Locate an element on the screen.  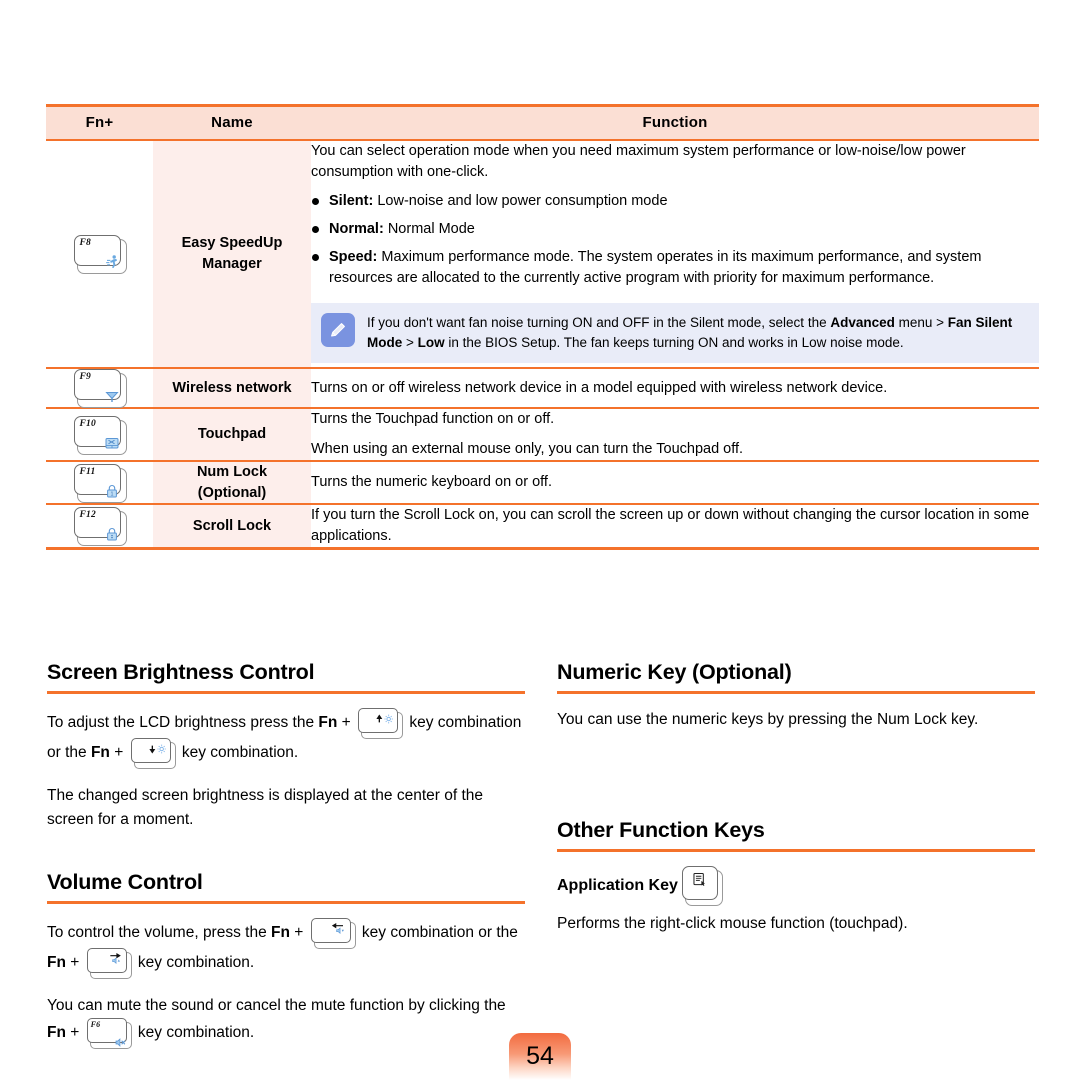
numlock-desc: Turns the numeric keyboard on or off. is located at coordinates (431, 482).